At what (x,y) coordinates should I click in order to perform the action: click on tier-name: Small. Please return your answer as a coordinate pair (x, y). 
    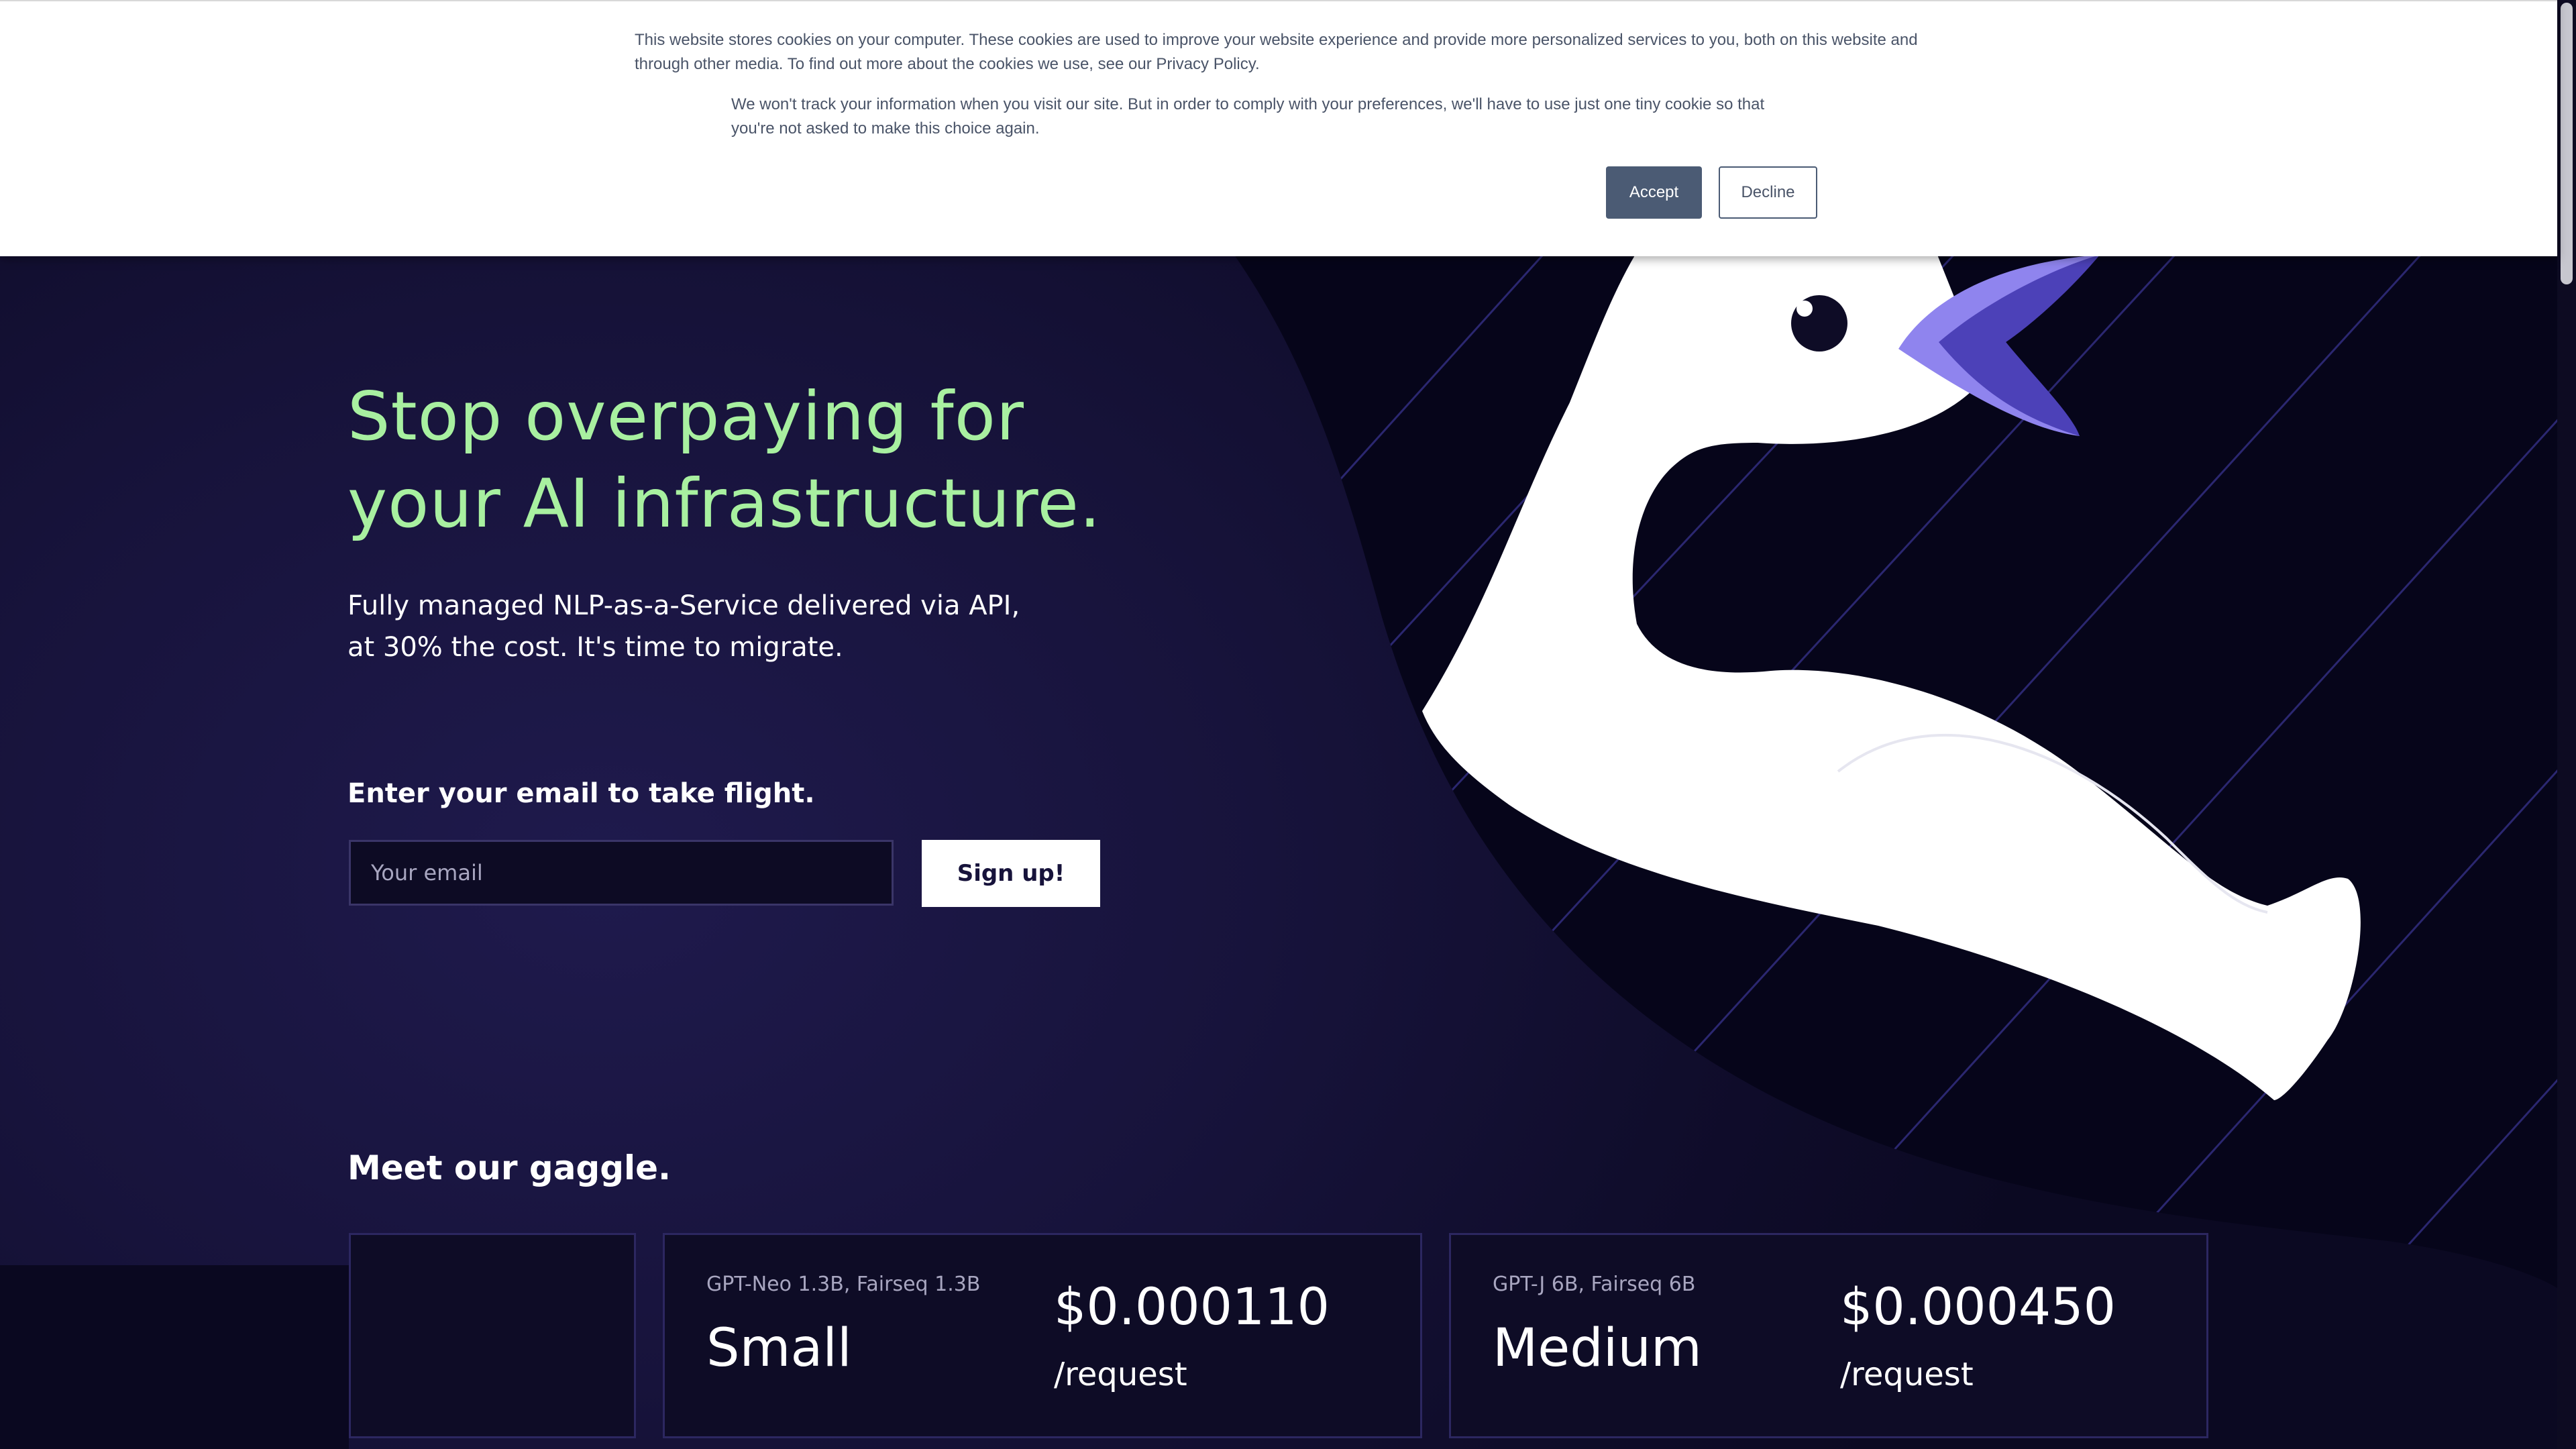
    Looking at the image, I should click on (779, 1348).